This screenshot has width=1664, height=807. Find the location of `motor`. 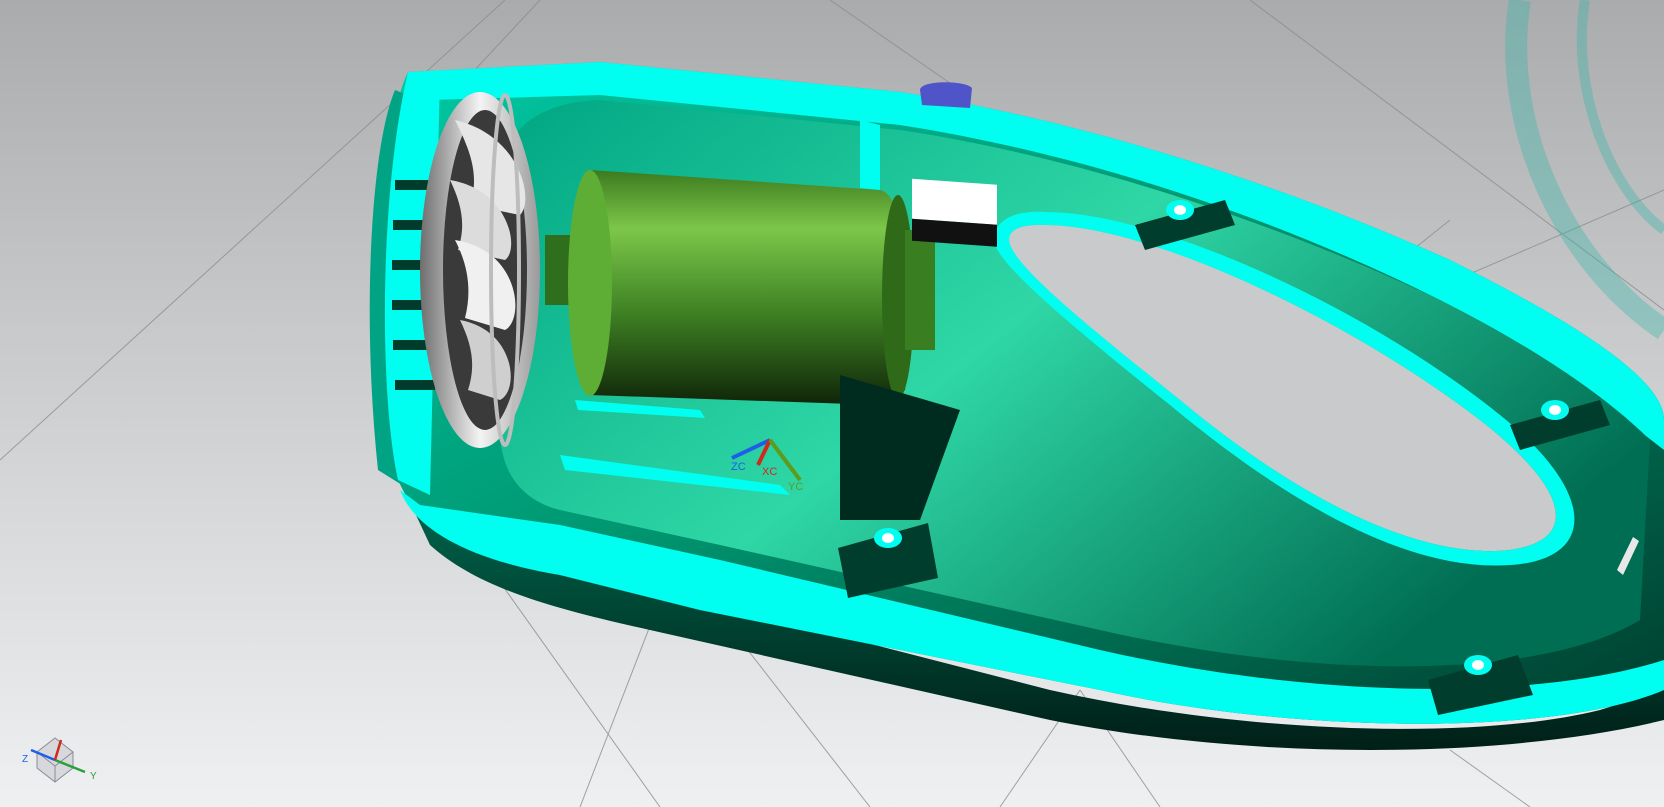

motor is located at coordinates (751, 287).